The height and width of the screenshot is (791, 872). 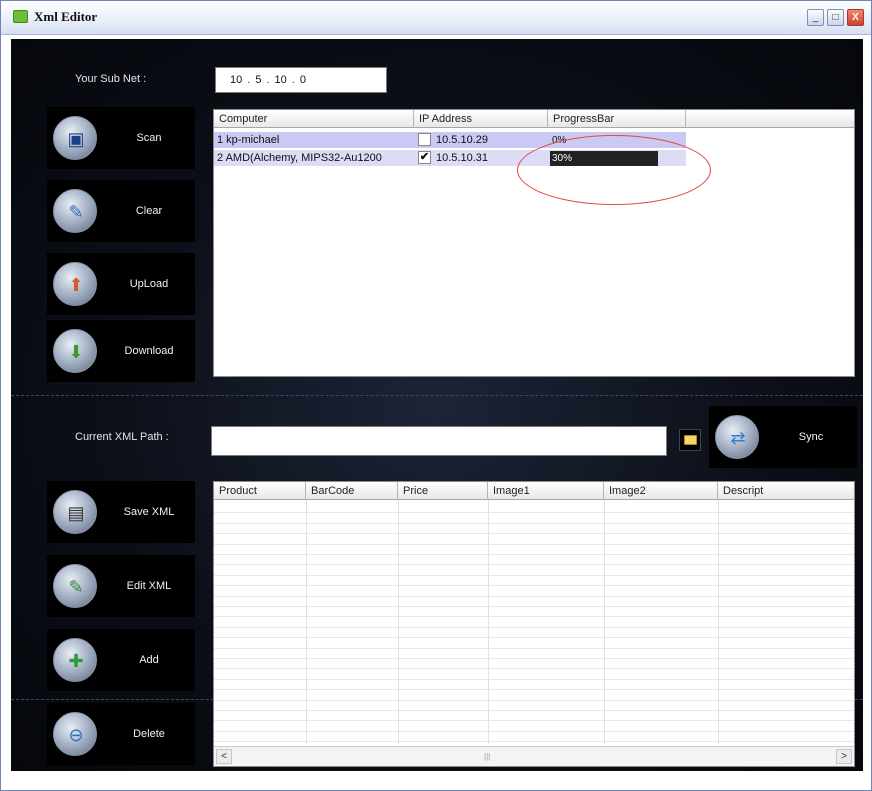 I want to click on upload-icon: ⬆, so click(x=75, y=284).